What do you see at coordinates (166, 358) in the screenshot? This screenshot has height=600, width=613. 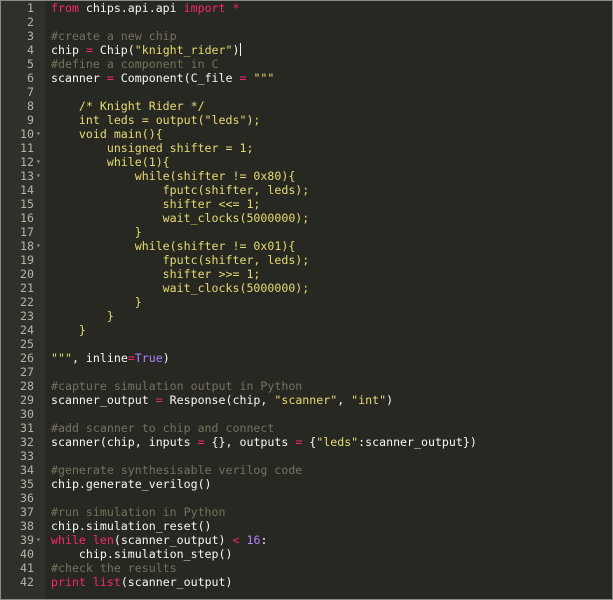 I see `code-token: )` at bounding box center [166, 358].